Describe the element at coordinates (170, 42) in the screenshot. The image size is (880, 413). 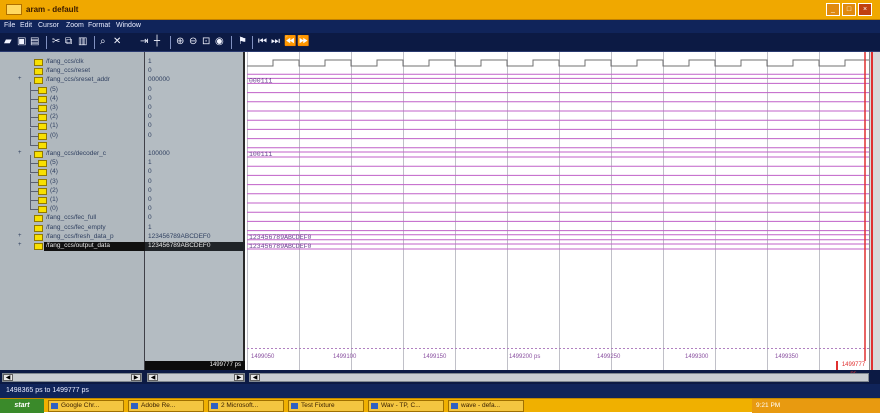
I see `toolbar-divider` at that location.